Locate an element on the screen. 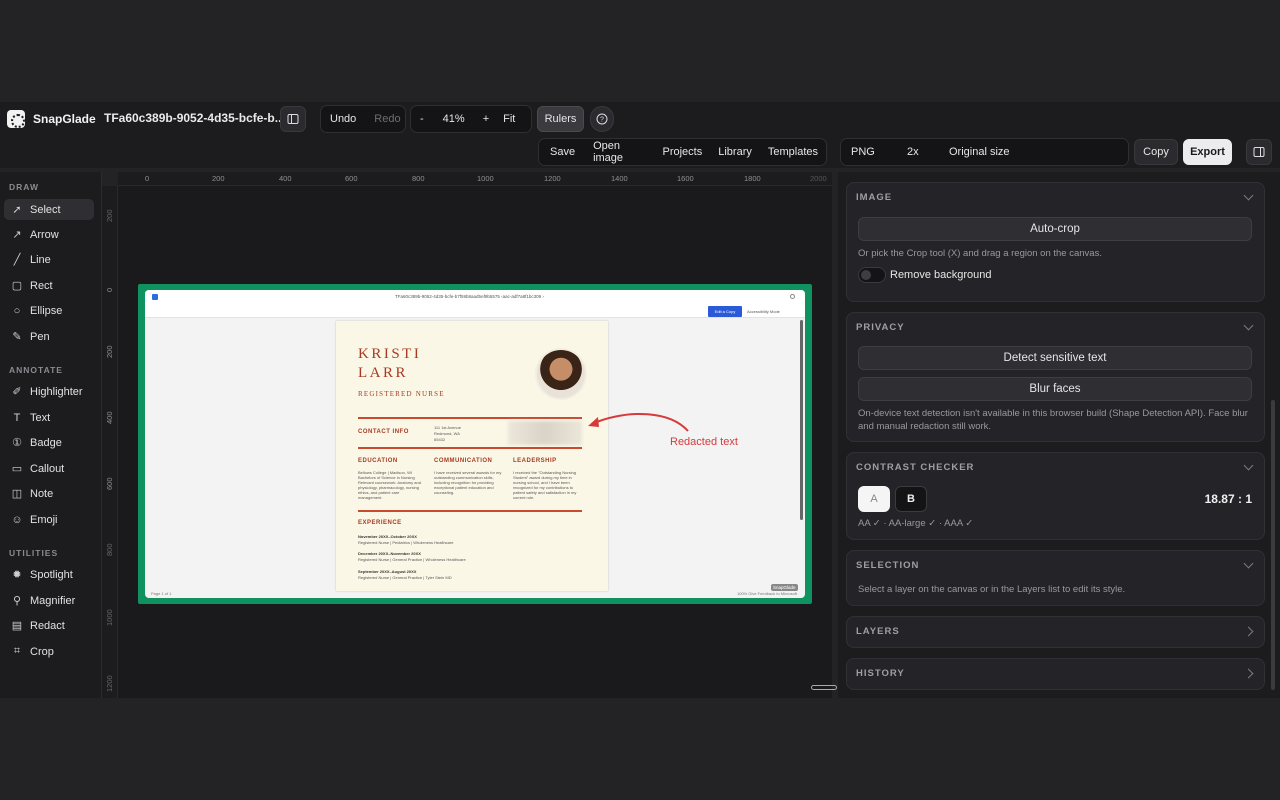  toggle-panel-button is located at coordinates (1259, 152).